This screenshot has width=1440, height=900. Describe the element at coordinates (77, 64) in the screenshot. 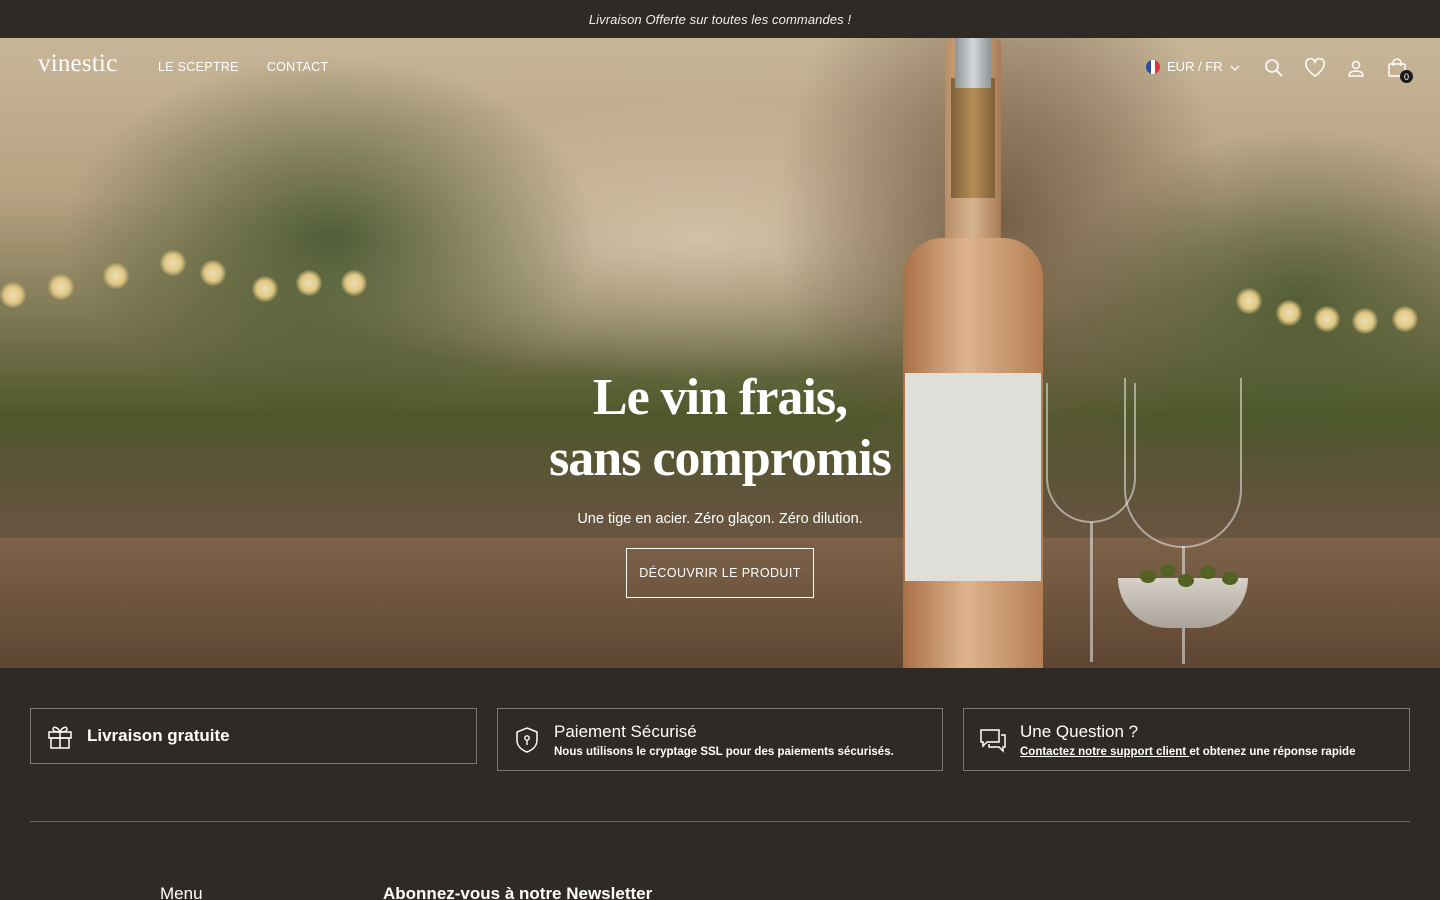

I see `site-logo: vinestic` at that location.